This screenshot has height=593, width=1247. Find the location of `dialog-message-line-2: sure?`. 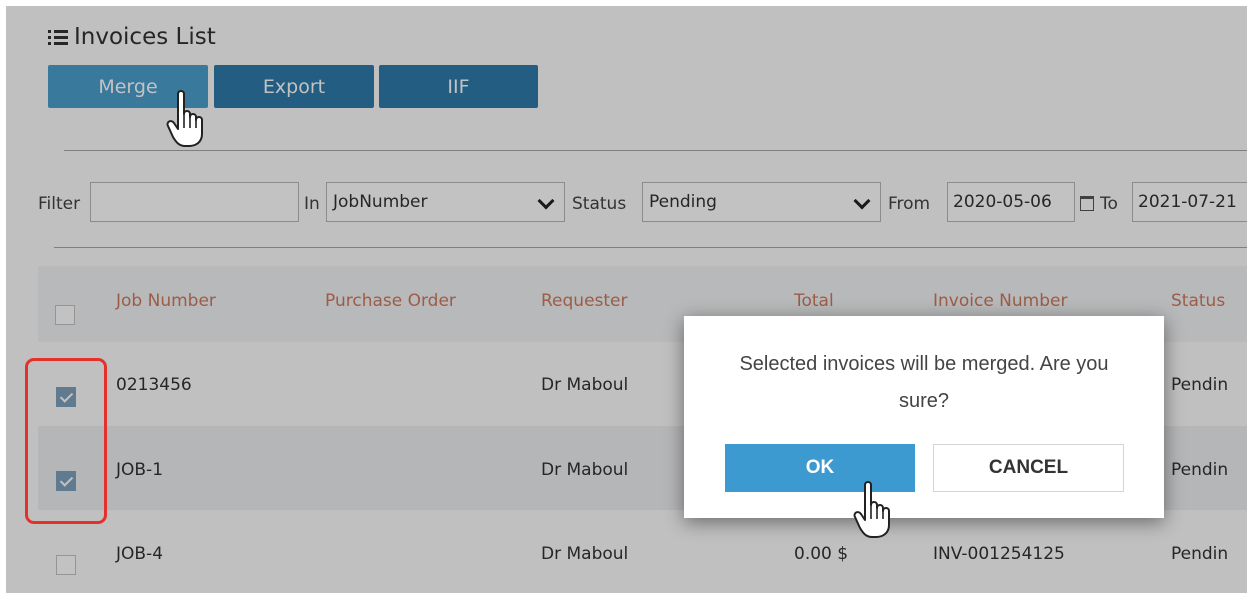

dialog-message-line-2: sure? is located at coordinates (924, 401).